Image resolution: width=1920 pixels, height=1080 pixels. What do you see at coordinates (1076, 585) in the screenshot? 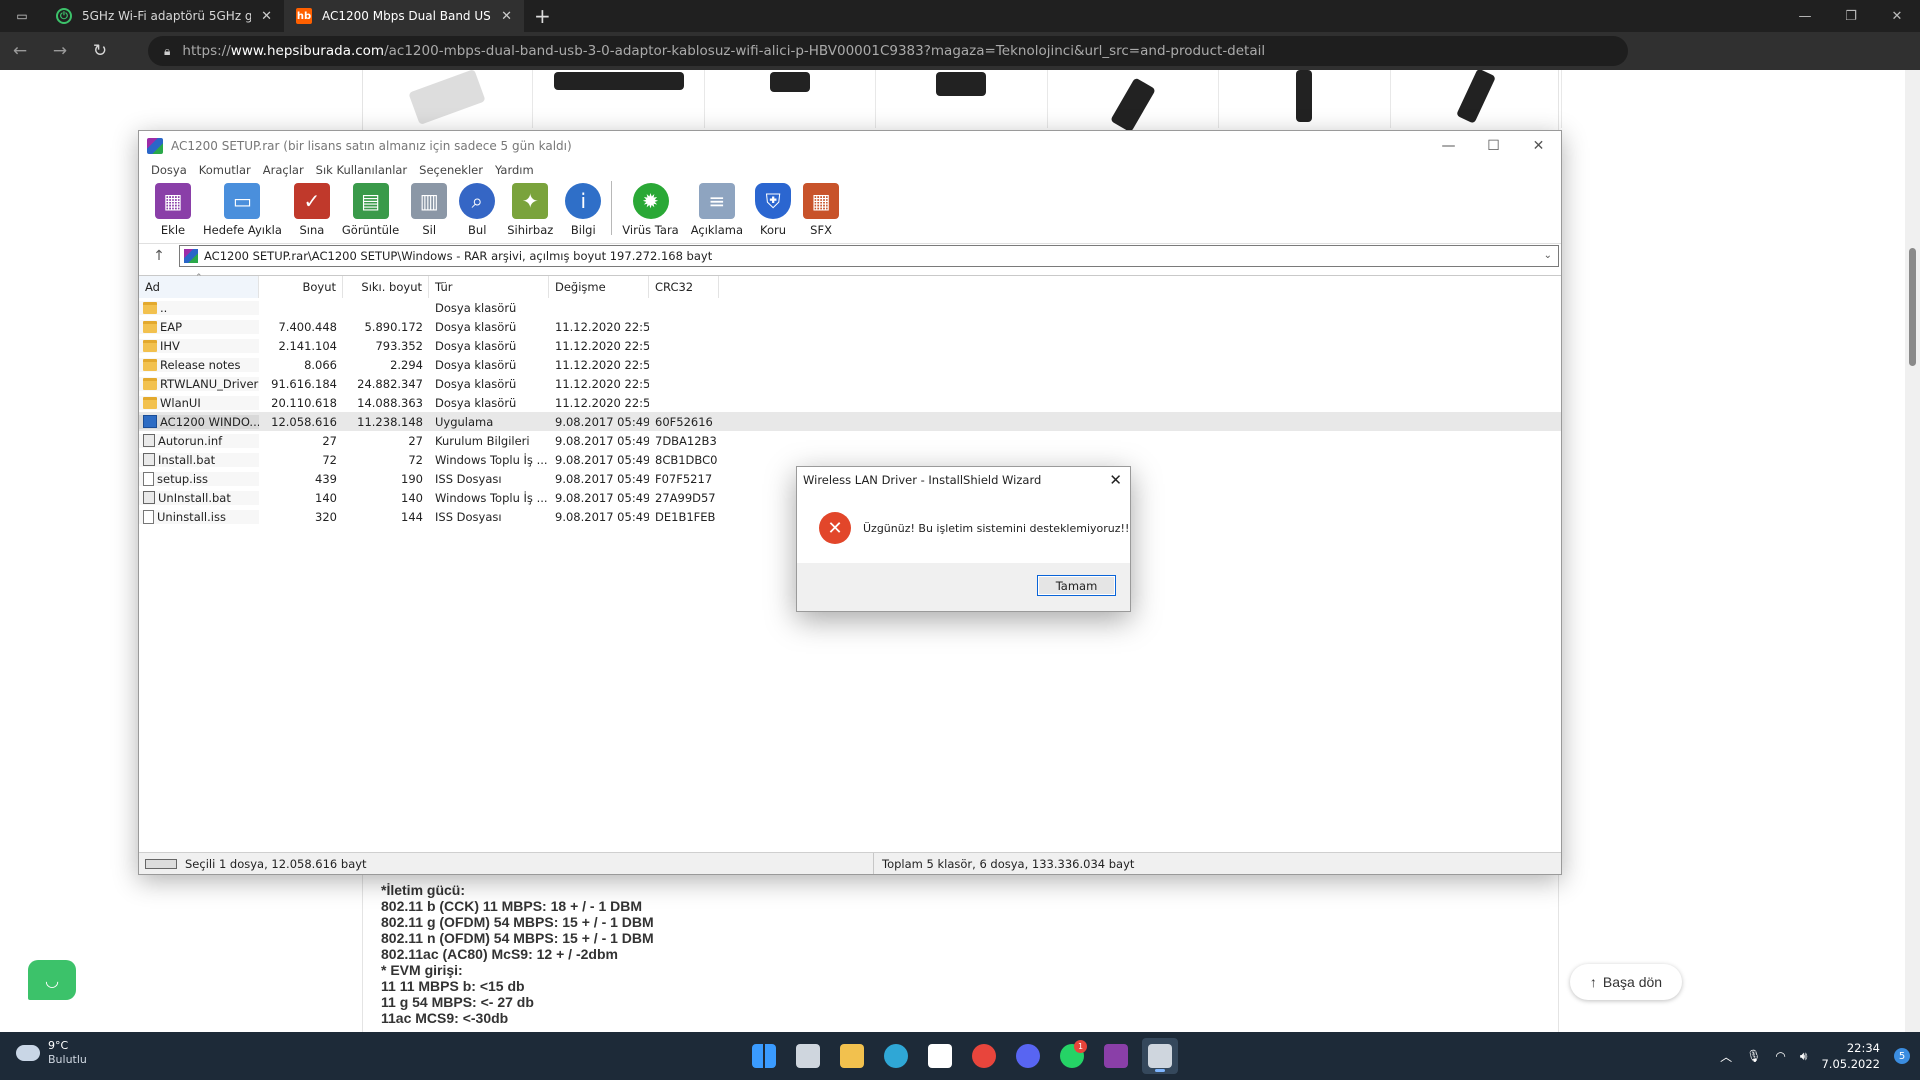
I see `ok-button: Tamam` at bounding box center [1076, 585].